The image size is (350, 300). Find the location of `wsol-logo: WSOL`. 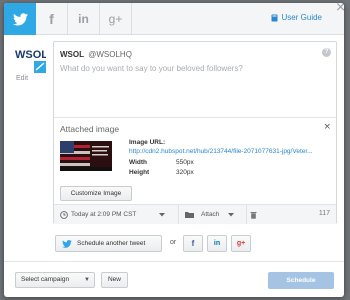

wsol-logo: WSOL is located at coordinates (31, 59).